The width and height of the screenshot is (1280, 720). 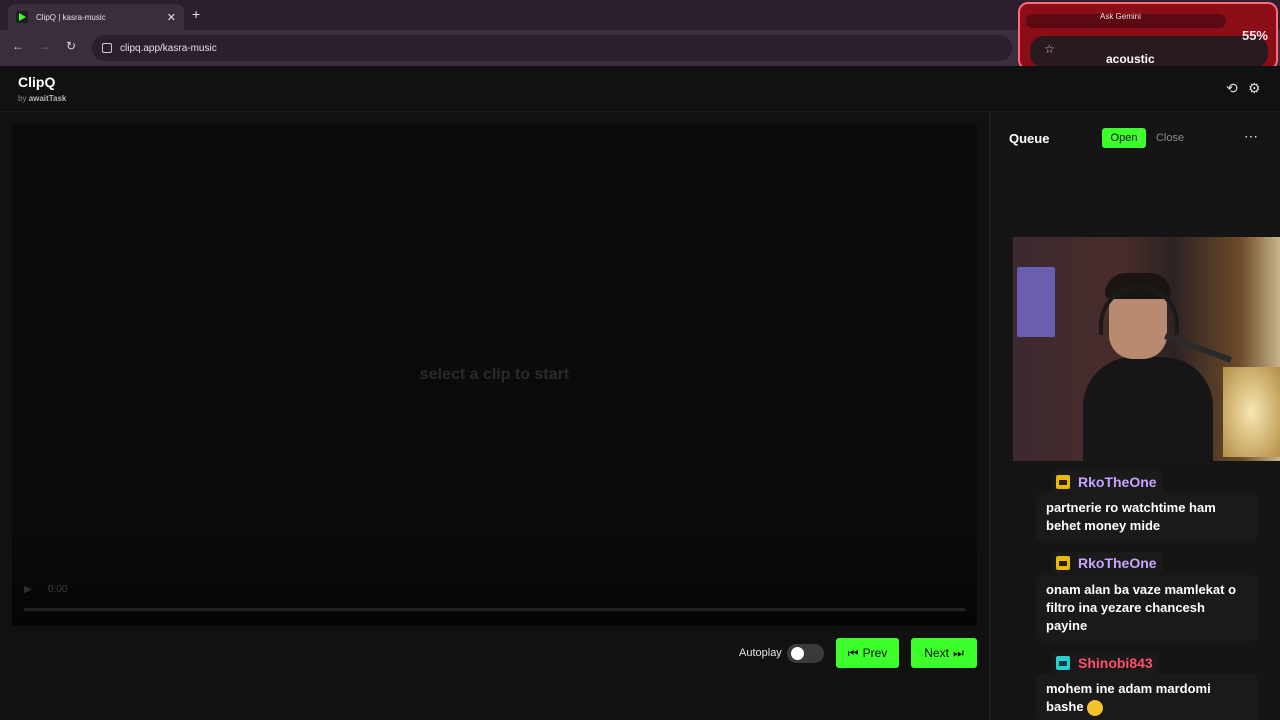 What do you see at coordinates (71, 46) in the screenshot?
I see `reload-icon: ↻` at bounding box center [71, 46].